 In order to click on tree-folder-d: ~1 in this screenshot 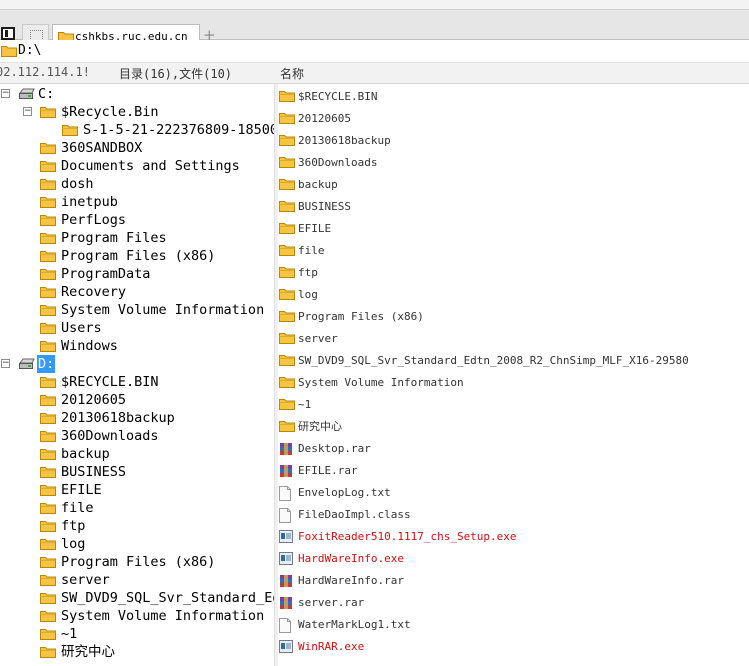, I will do `click(137, 634)`.